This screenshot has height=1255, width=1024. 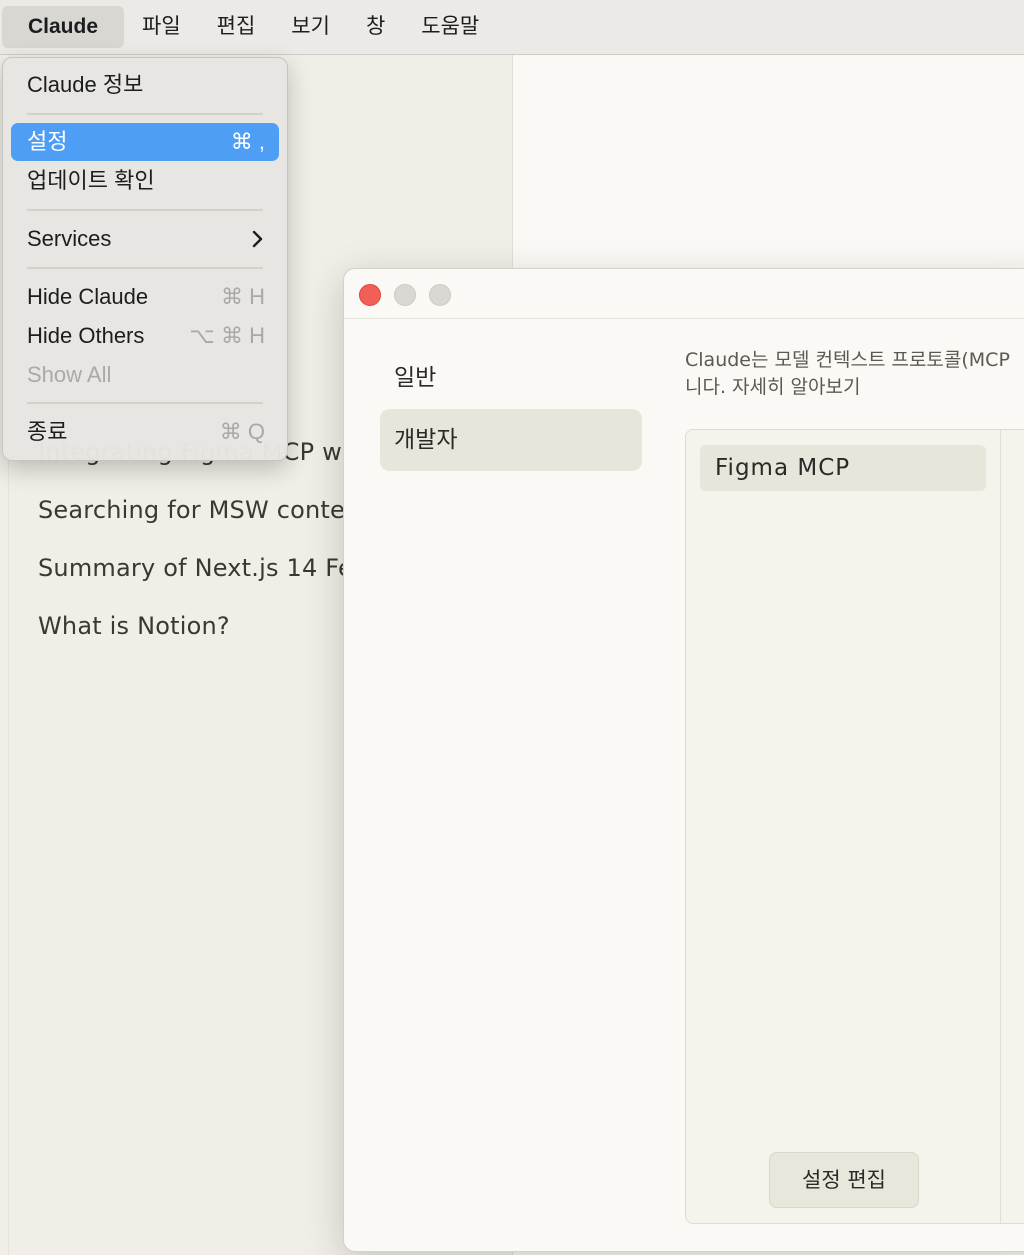 I want to click on conversation-item: Searching for MSW conten, so click(x=191, y=510).